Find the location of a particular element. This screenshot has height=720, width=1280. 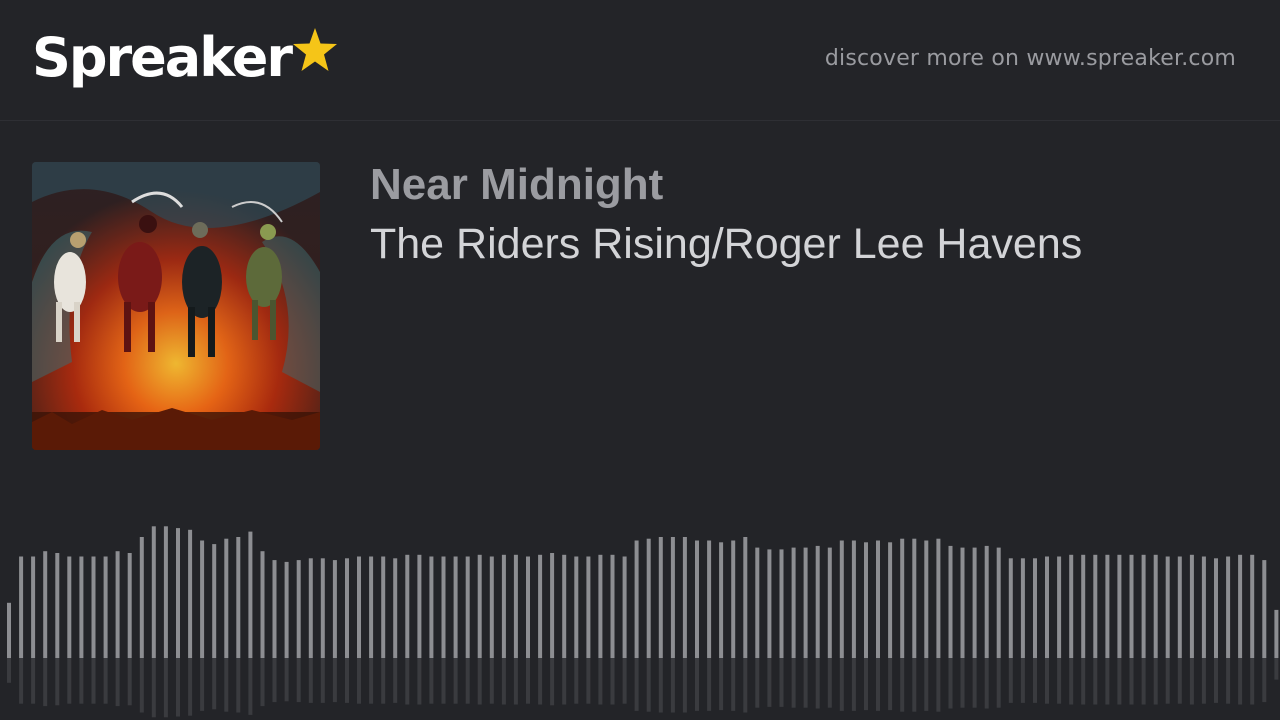

spreaker-logo: Spreaker is located at coordinates (185, 62).